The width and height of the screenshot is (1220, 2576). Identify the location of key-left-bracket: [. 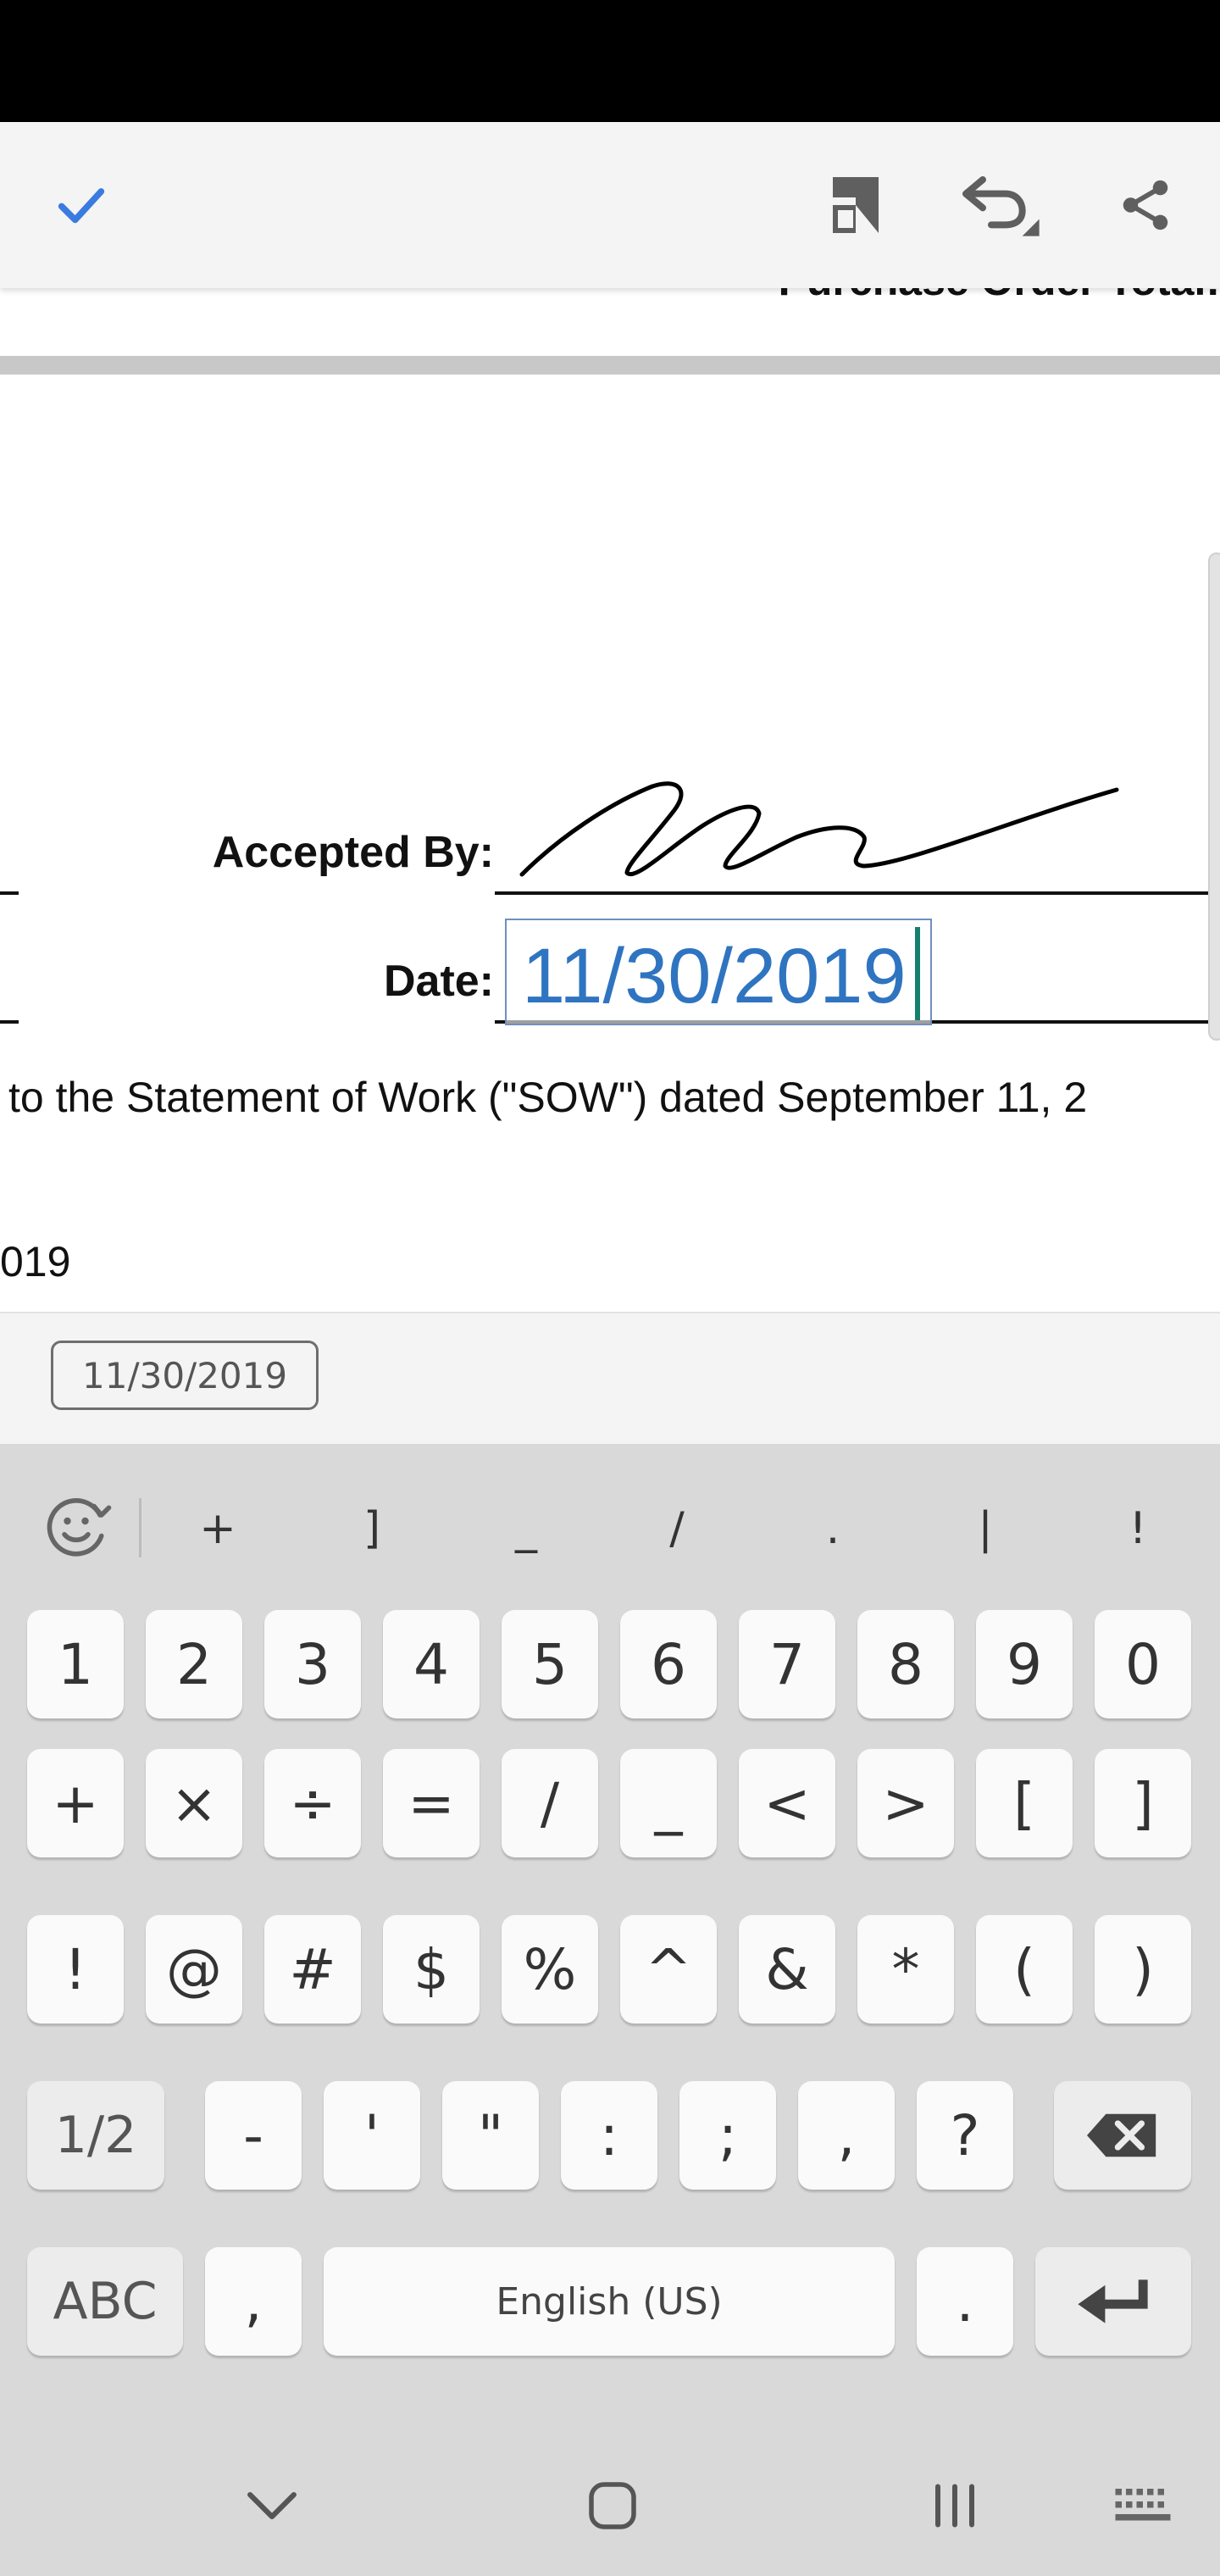
(1024, 1803).